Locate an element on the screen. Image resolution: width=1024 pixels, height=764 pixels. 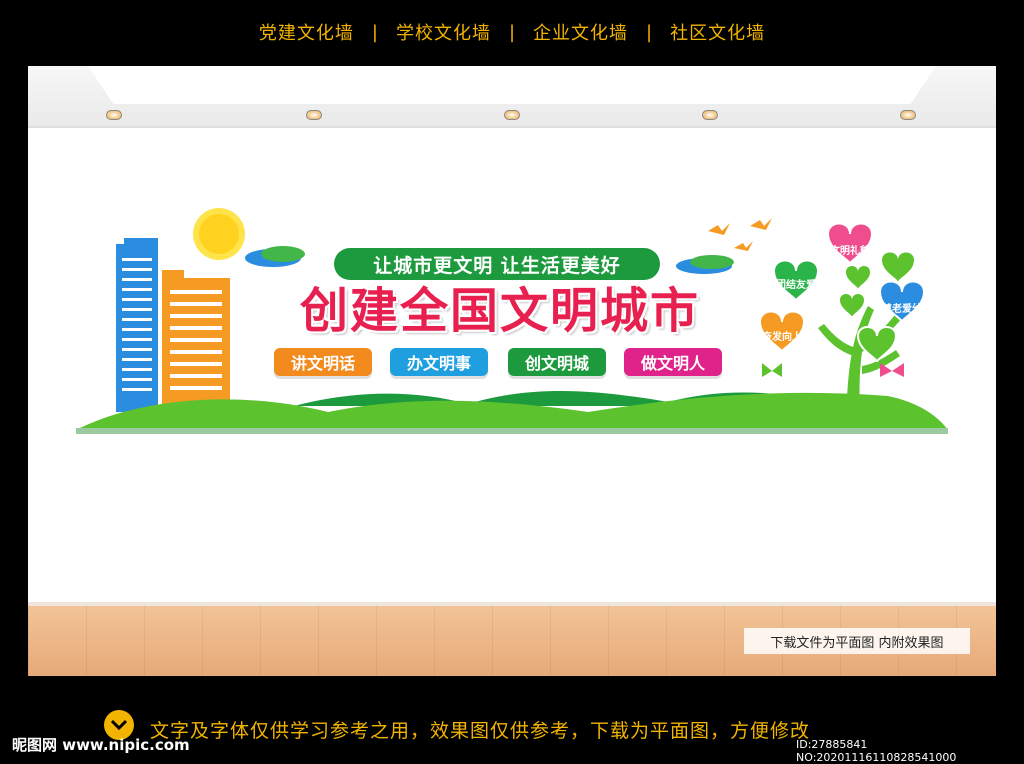
sun-icon is located at coordinates (219, 234).